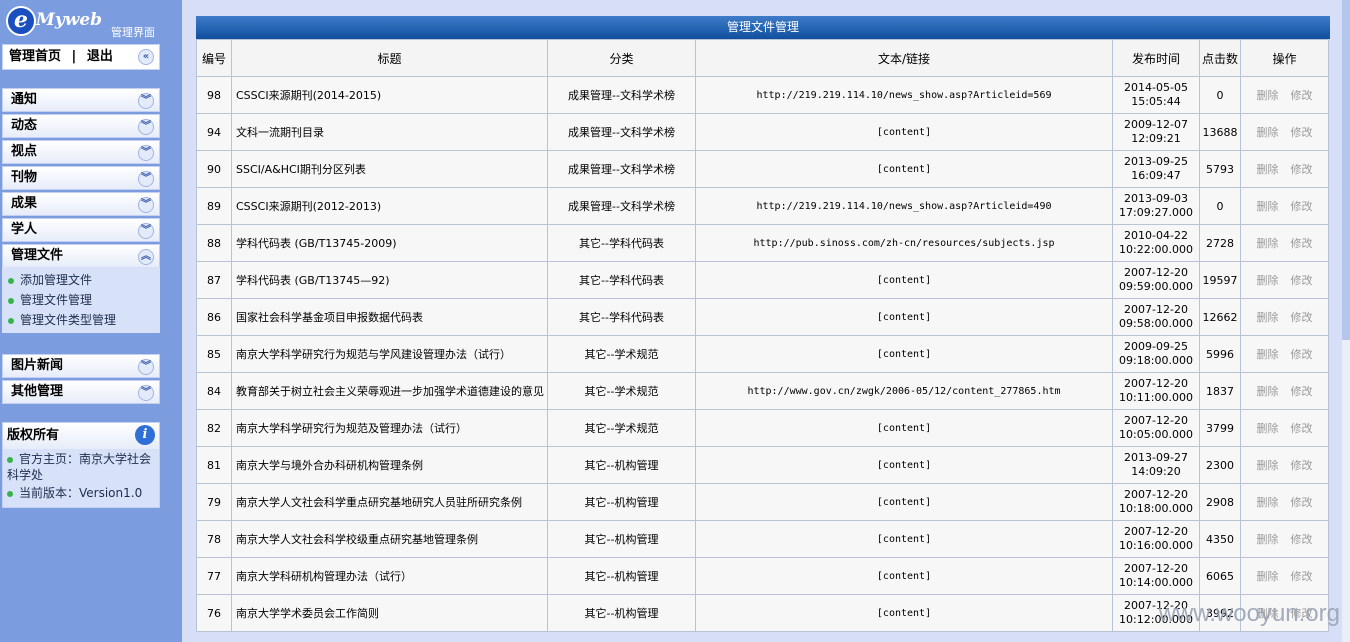 The width and height of the screenshot is (1350, 642). I want to click on copyright-header: 版权所有 i, so click(81, 436).